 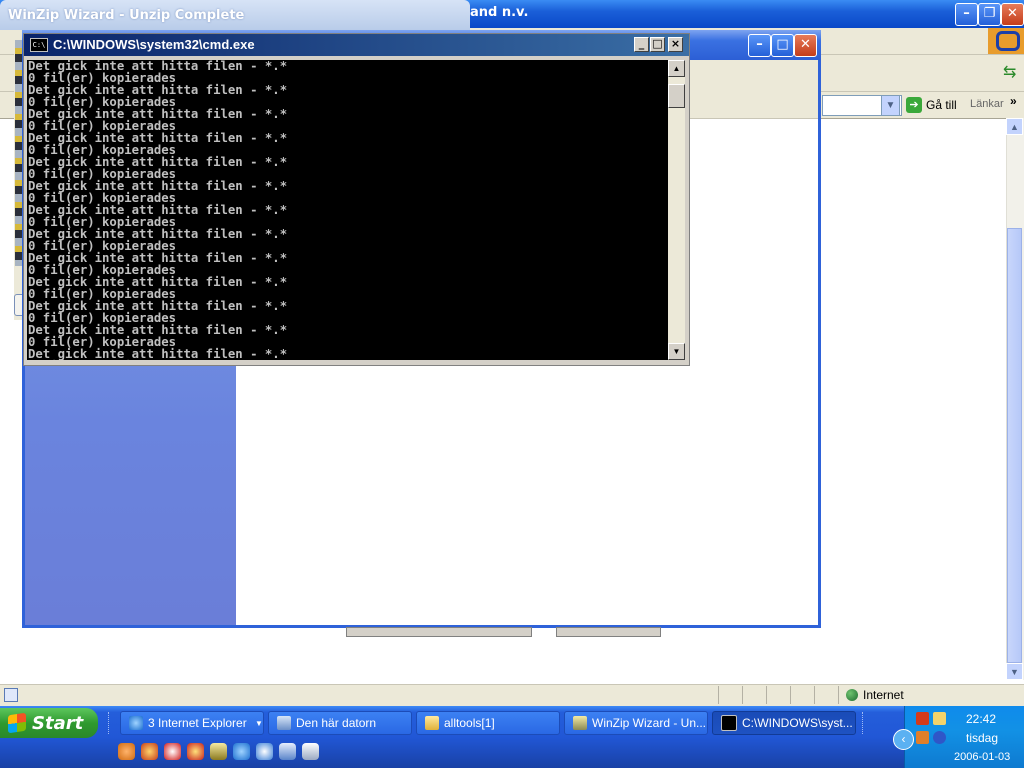 I want to click on start-button: Start, so click(x=49, y=723).